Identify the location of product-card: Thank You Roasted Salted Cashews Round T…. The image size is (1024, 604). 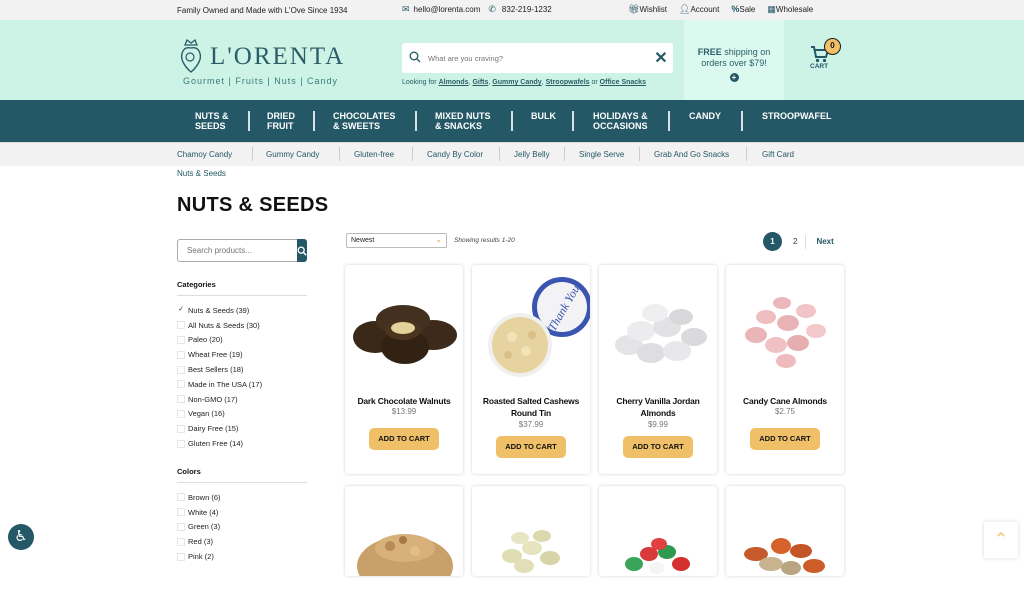
(531, 369).